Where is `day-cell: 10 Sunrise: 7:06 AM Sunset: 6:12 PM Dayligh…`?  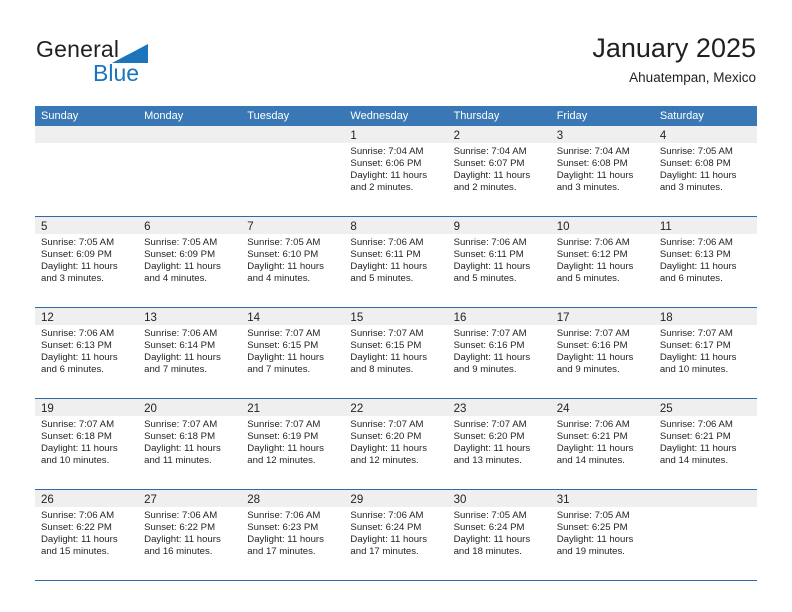 day-cell: 10 Sunrise: 7:06 AM Sunset: 6:12 PM Dayligh… is located at coordinates (602, 262).